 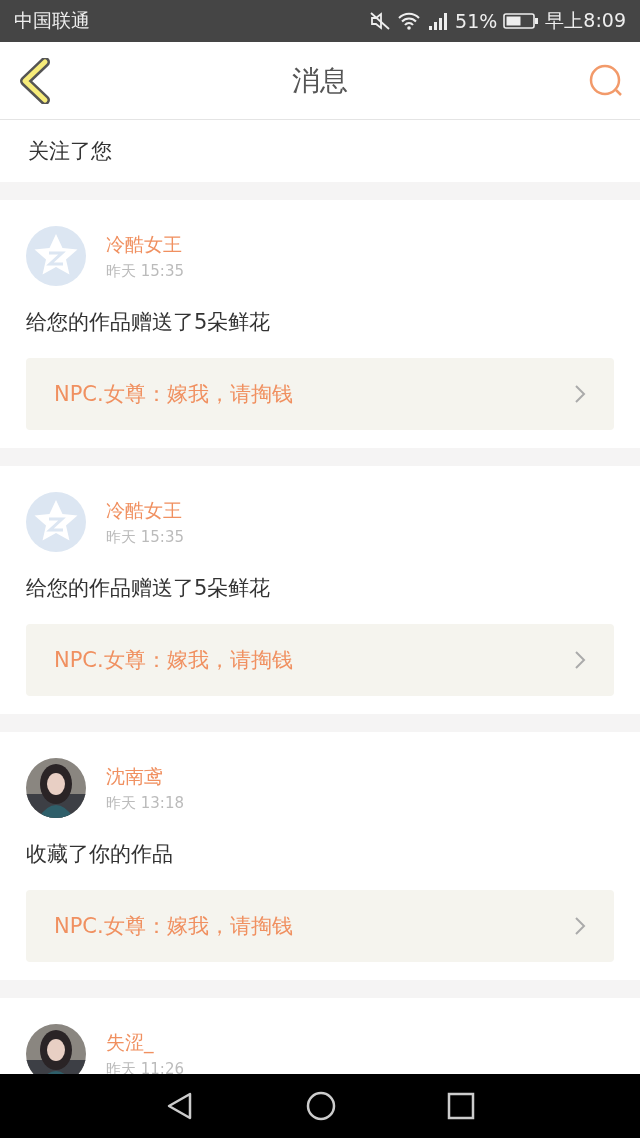 What do you see at coordinates (521, 21) in the screenshot?
I see `battery-icon` at bounding box center [521, 21].